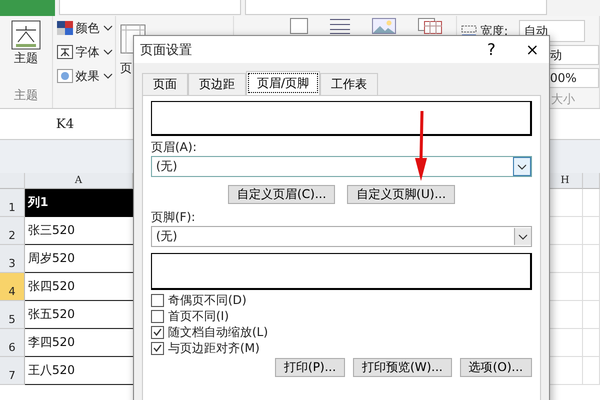  Describe the element at coordinates (12, 259) in the screenshot. I see `row-header: 3` at that location.